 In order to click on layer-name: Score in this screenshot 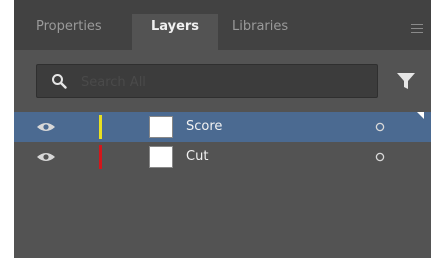, I will do `click(204, 127)`.